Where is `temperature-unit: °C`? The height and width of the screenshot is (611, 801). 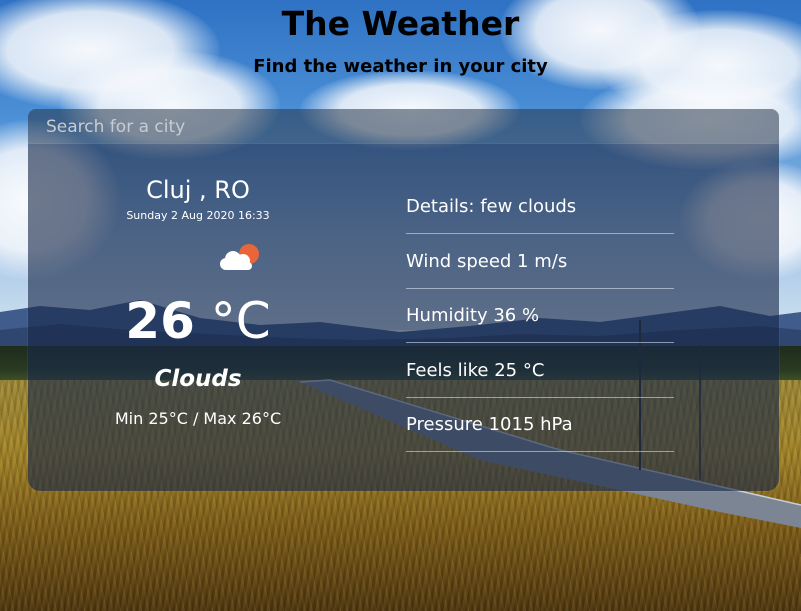
temperature-unit: °C is located at coordinates (240, 321).